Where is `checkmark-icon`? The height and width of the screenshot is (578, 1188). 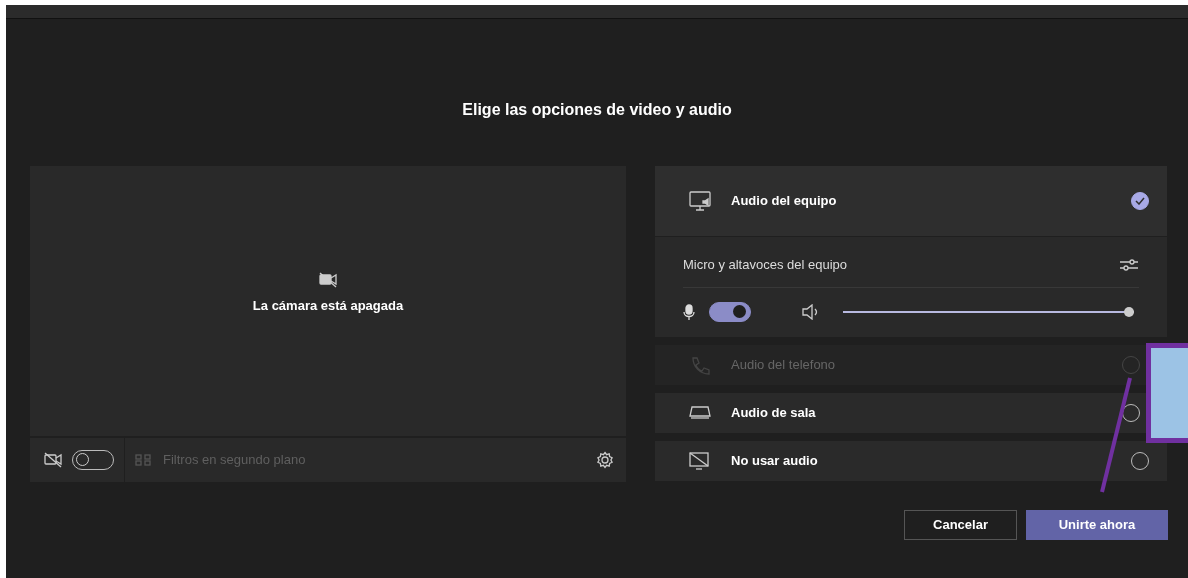 checkmark-icon is located at coordinates (1140, 201).